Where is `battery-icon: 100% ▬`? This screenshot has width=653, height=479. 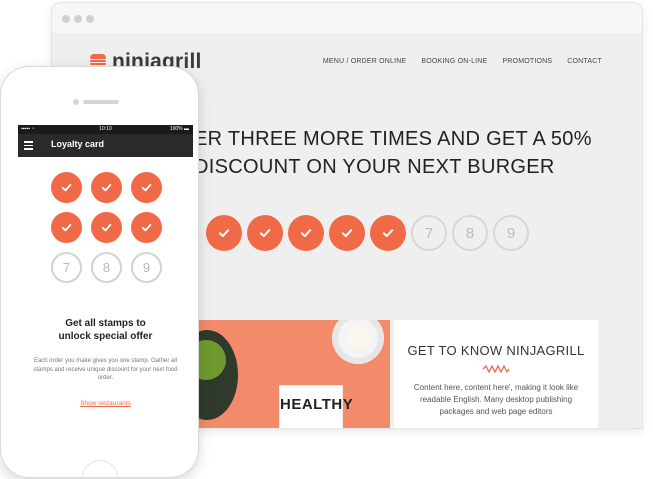 battery-icon: 100% ▬ is located at coordinates (179, 129).